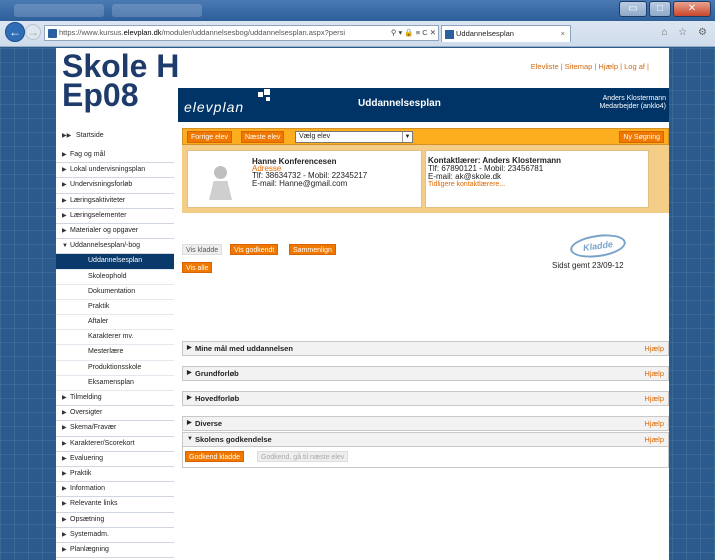 The image size is (715, 560). I want to click on url-prefix: https://www.kursus., so click(91, 32).